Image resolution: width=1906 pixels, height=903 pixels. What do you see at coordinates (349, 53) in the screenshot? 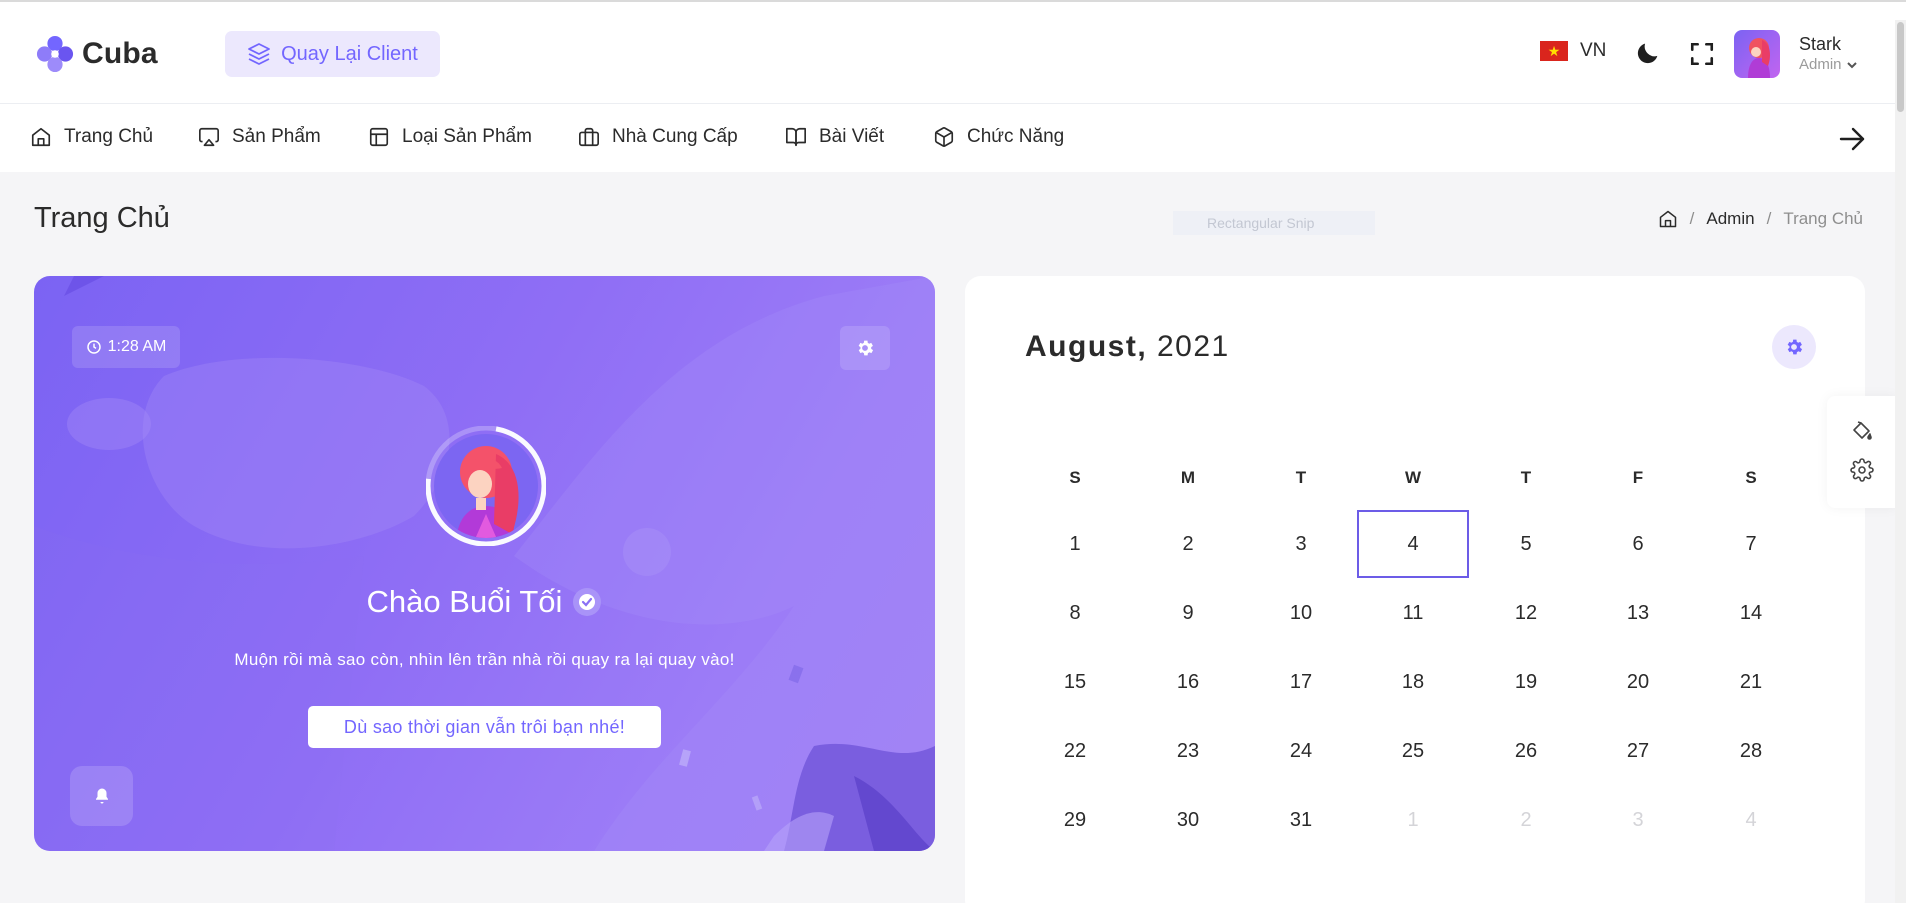
I see `back-to-client-label: Quay Lại Client` at bounding box center [349, 53].